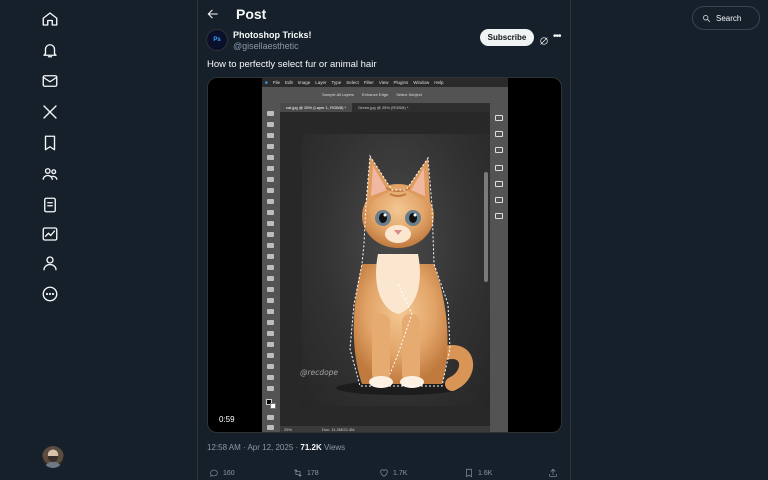 The width and height of the screenshot is (768, 480). Describe the element at coordinates (319, 372) in the screenshot. I see `watermark: @recdope` at that location.